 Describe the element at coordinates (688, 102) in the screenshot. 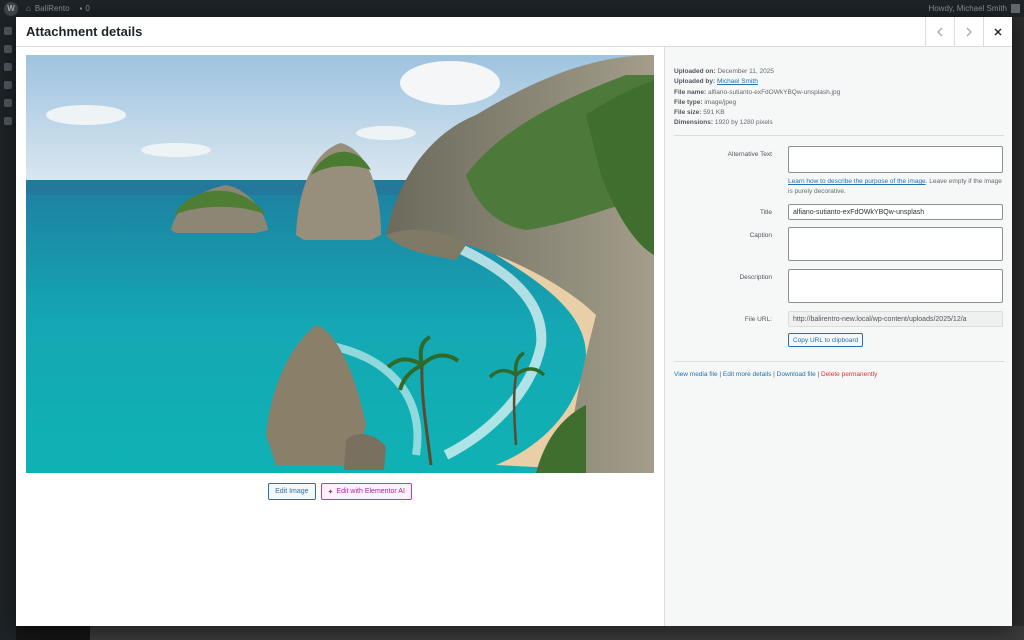

I see `file-type-label: File type:` at that location.